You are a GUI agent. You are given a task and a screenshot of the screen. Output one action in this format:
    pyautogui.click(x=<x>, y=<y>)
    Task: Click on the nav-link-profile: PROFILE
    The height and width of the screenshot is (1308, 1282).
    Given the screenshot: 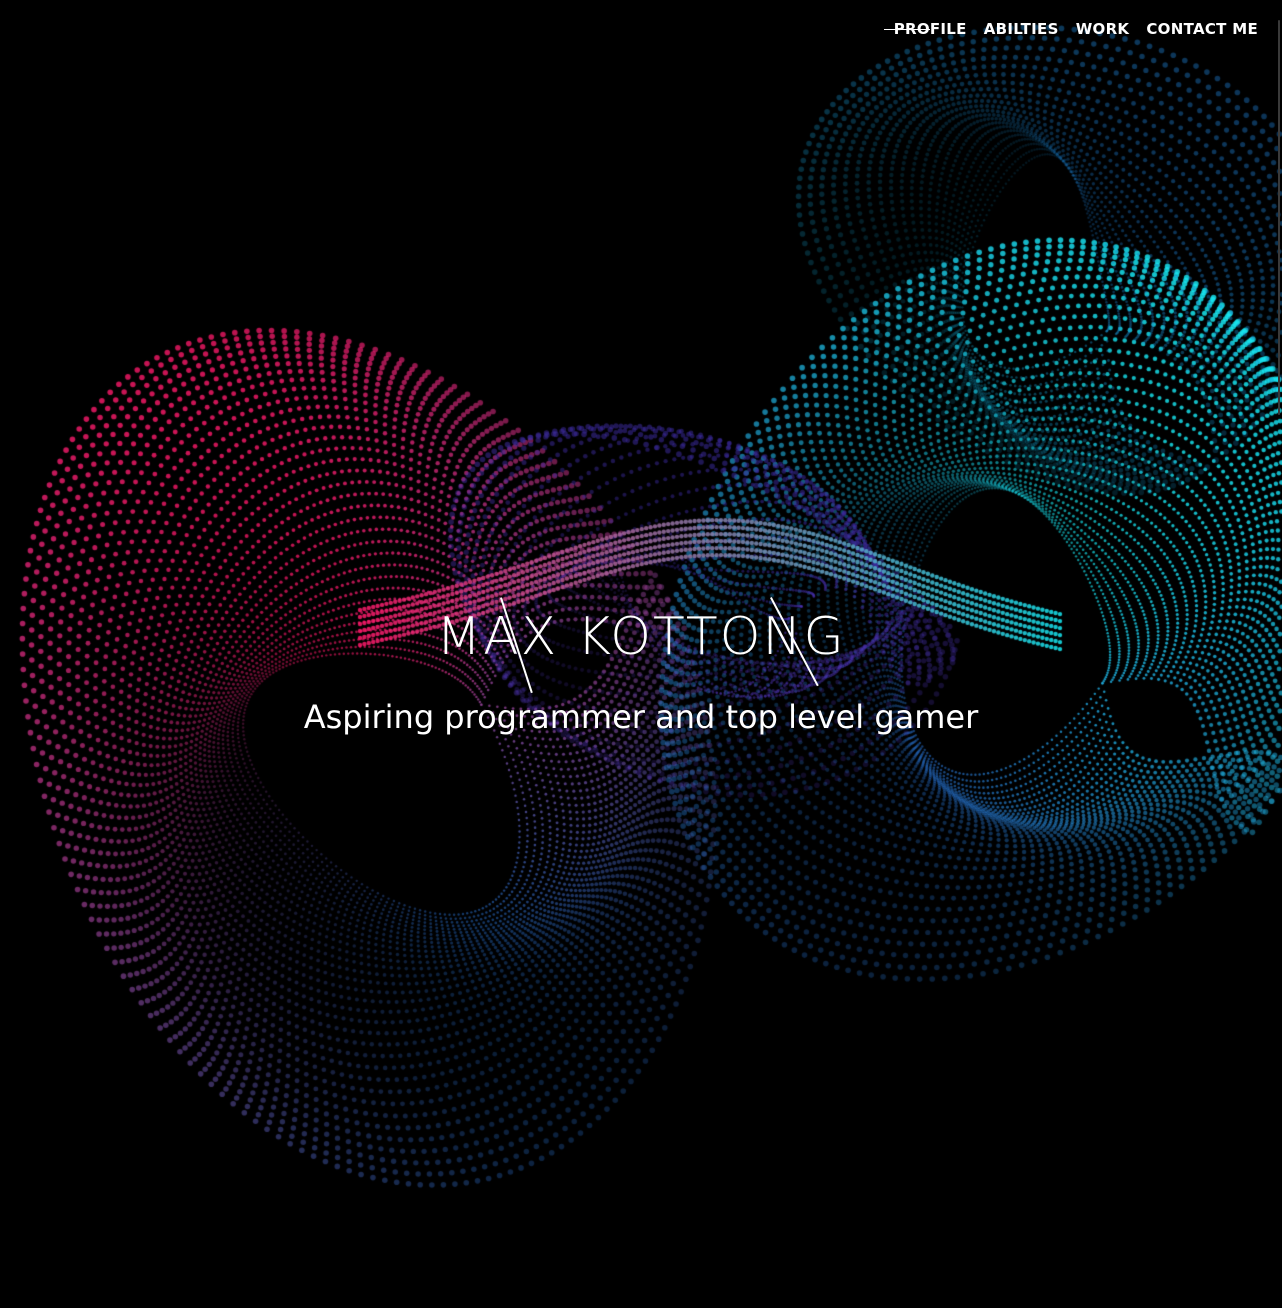 What is the action you would take?
    pyautogui.click(x=925, y=29)
    